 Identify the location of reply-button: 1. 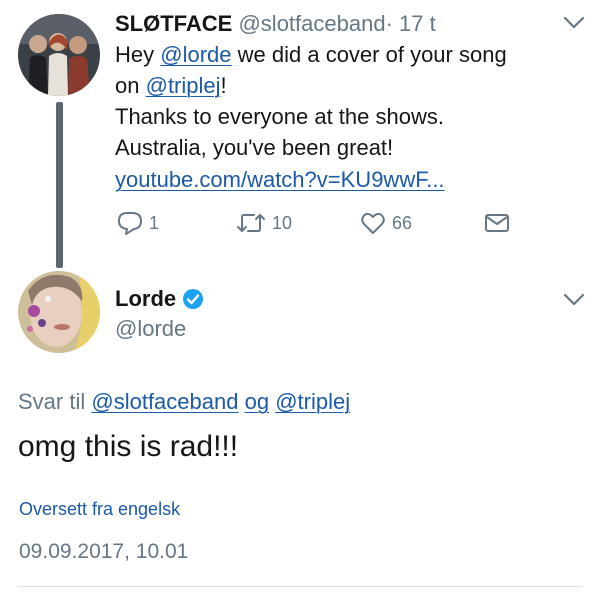
(138, 223).